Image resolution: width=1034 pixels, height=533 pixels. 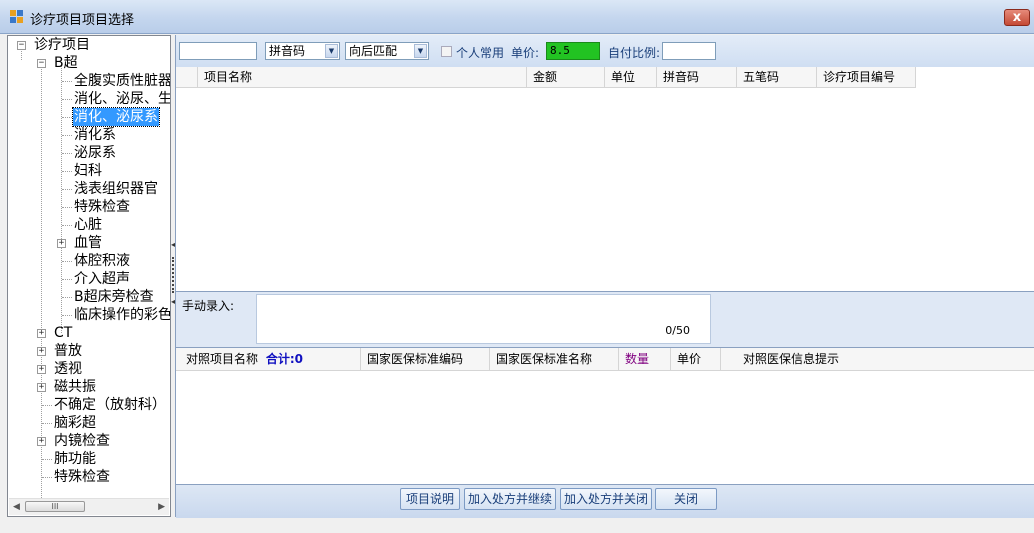 I want to click on add-and-continue-button: 加入处方并继续, so click(x=510, y=499).